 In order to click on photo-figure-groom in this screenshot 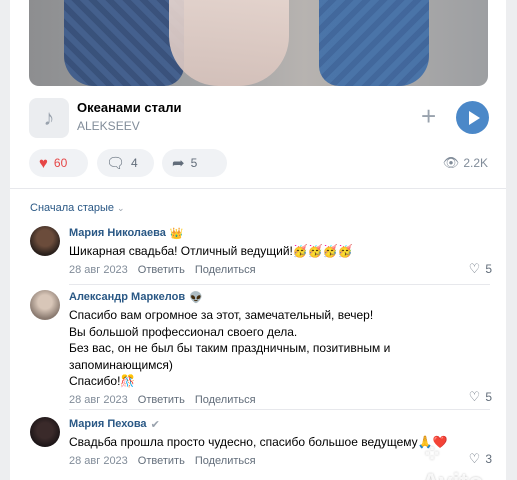, I will do `click(124, 43)`.